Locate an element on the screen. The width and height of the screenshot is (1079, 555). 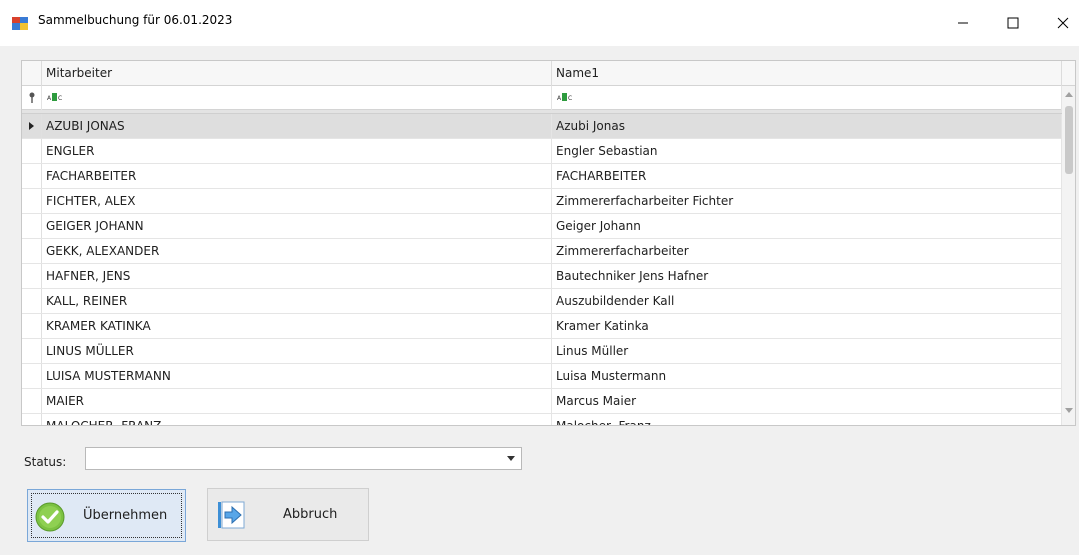
header-indicator-cell is located at coordinates (32, 73).